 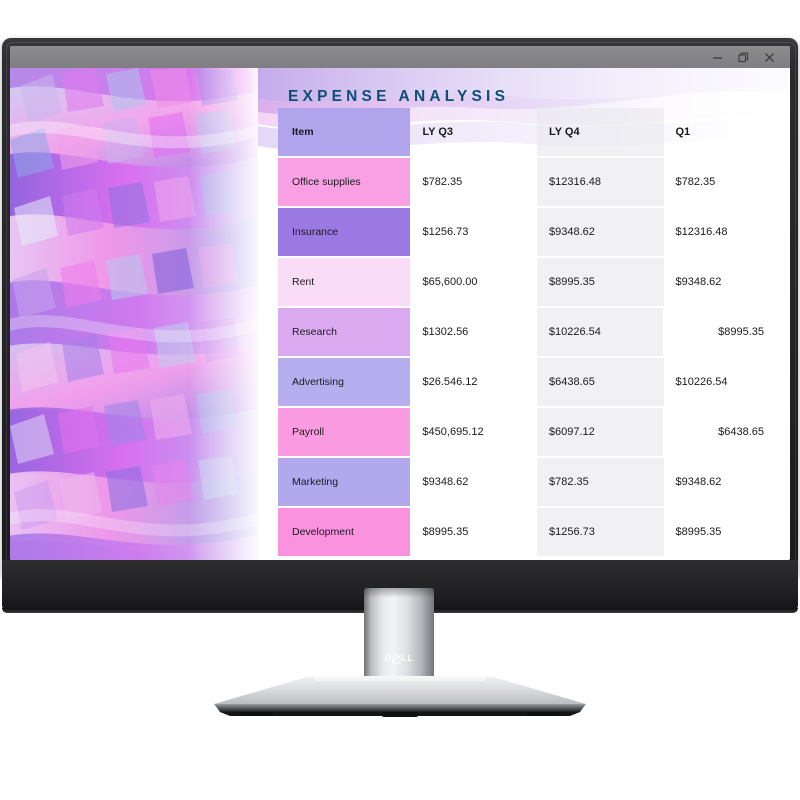 I want to click on table-cell-item: Rent, so click(x=344, y=282).